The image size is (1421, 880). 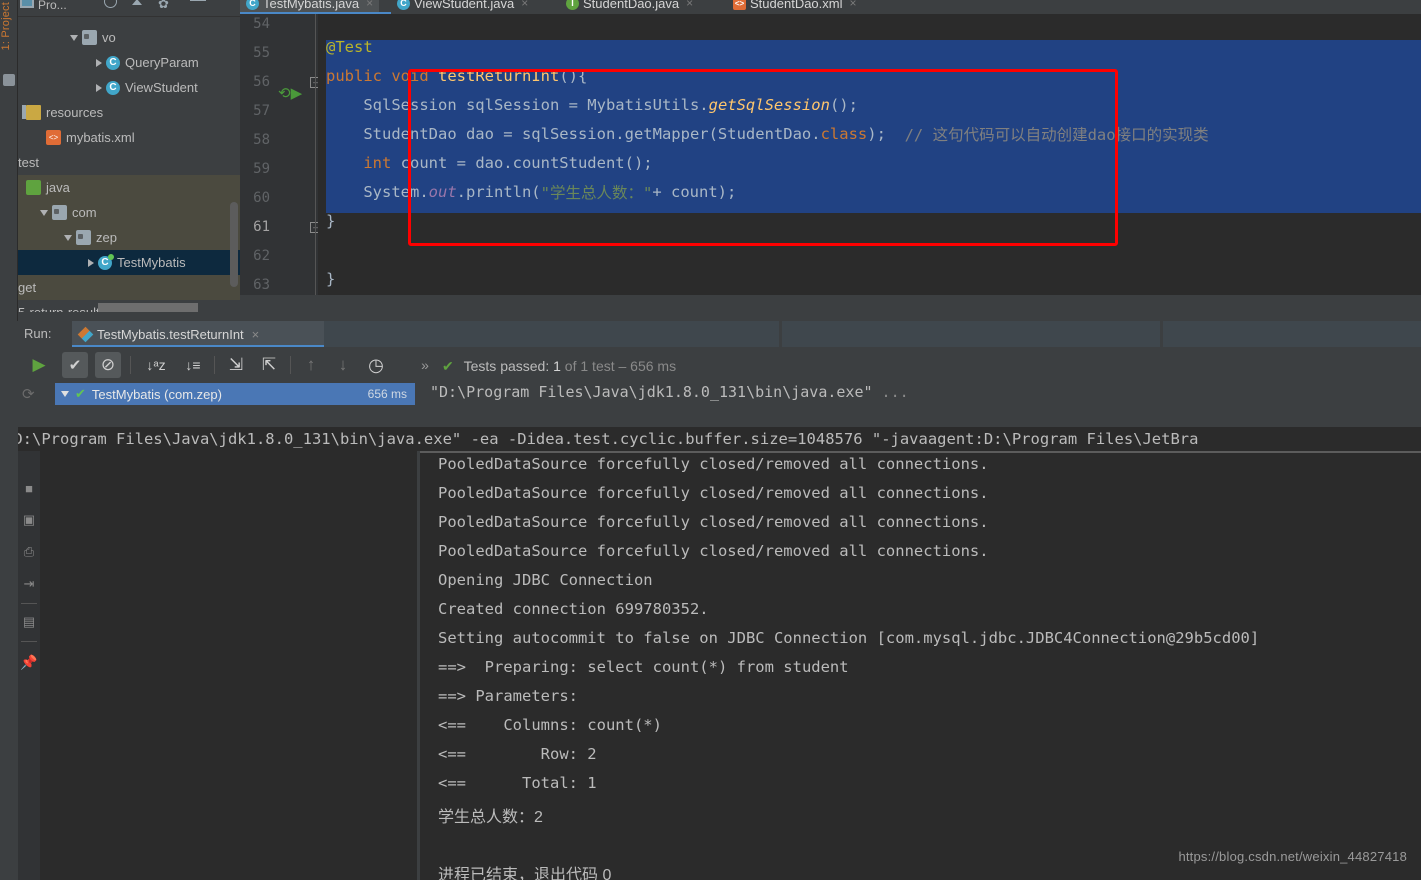 I want to click on tree-item-label: test, so click(x=28, y=162).